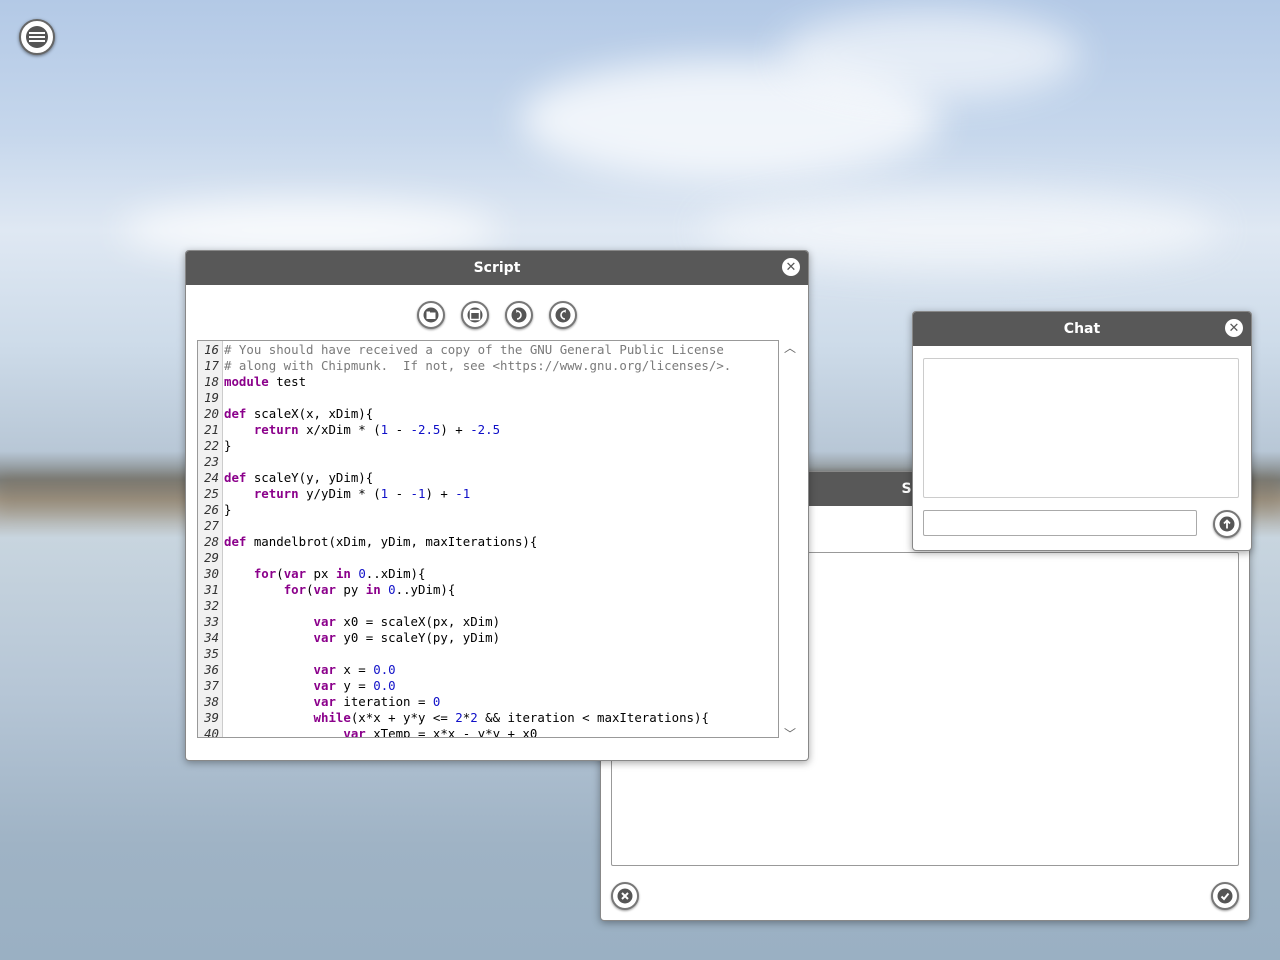  What do you see at coordinates (464, 606) in the screenshot?
I see `code-line: 32` at bounding box center [464, 606].